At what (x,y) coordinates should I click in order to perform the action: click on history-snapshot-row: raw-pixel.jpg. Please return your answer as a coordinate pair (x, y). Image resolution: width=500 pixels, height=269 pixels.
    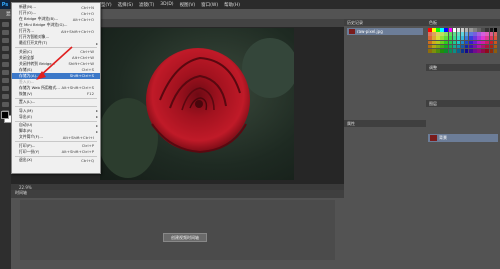
    Looking at the image, I should click on (385, 31).